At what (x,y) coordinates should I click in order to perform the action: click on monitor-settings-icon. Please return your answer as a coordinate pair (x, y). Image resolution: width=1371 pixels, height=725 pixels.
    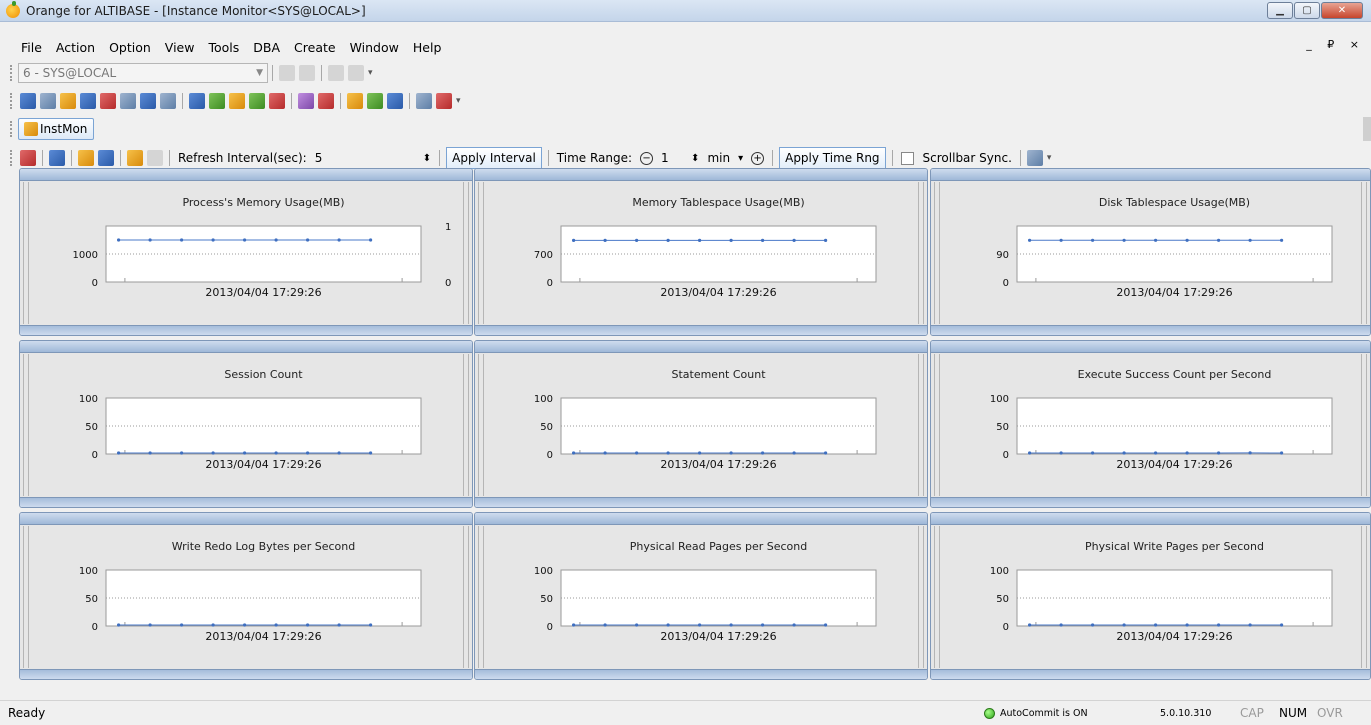
    Looking at the image, I should click on (28, 158).